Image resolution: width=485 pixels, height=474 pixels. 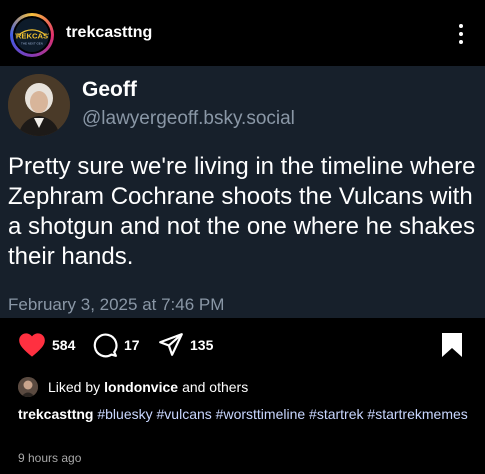 I want to click on hashtag-link: #bluesky, so click(x=124, y=414).